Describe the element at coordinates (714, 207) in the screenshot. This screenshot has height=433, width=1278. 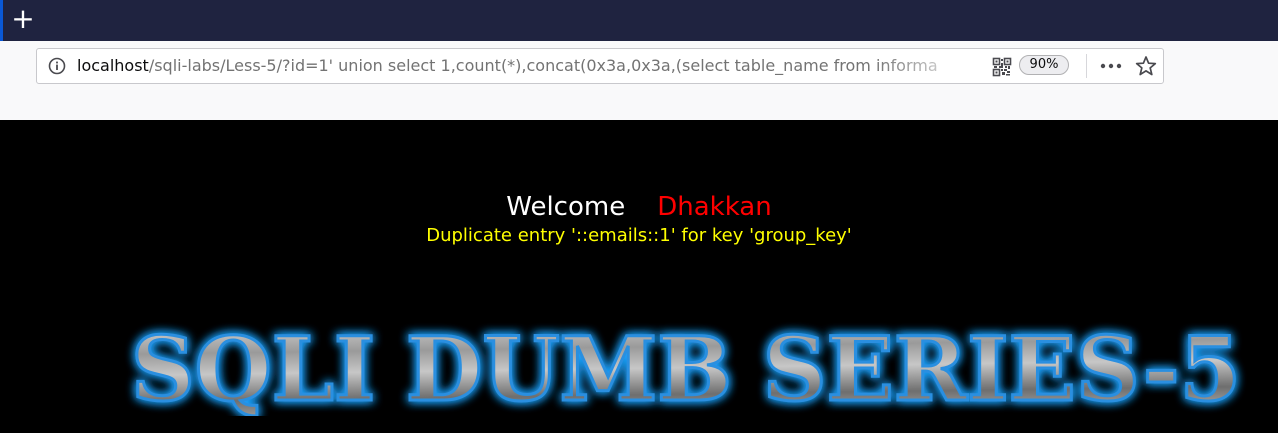
I see `user-name: Dhakkan` at that location.